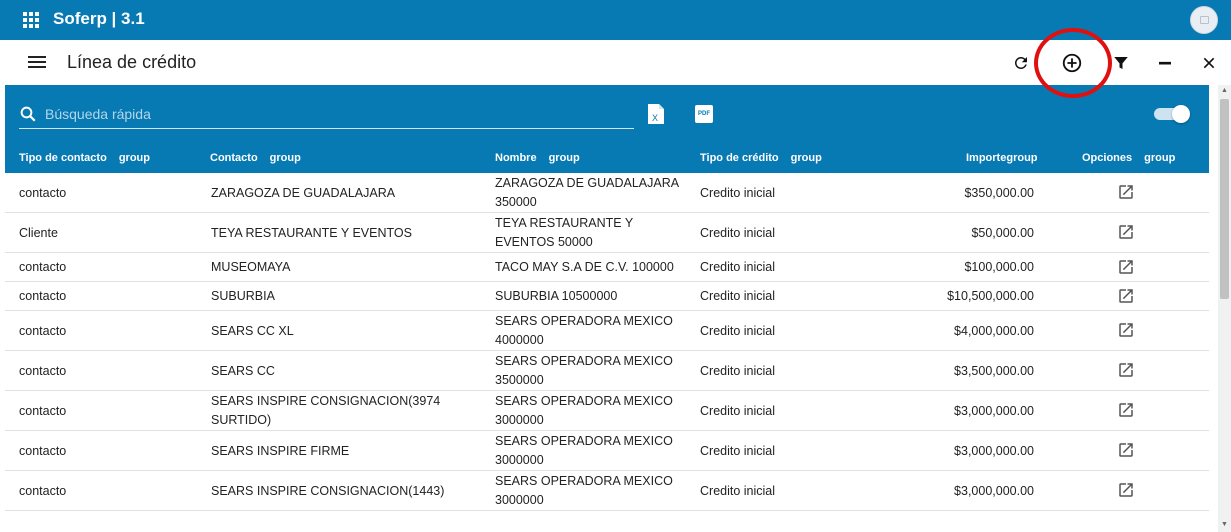 The height and width of the screenshot is (532, 1231). What do you see at coordinates (1171, 114) in the screenshot?
I see `view-toggle` at bounding box center [1171, 114].